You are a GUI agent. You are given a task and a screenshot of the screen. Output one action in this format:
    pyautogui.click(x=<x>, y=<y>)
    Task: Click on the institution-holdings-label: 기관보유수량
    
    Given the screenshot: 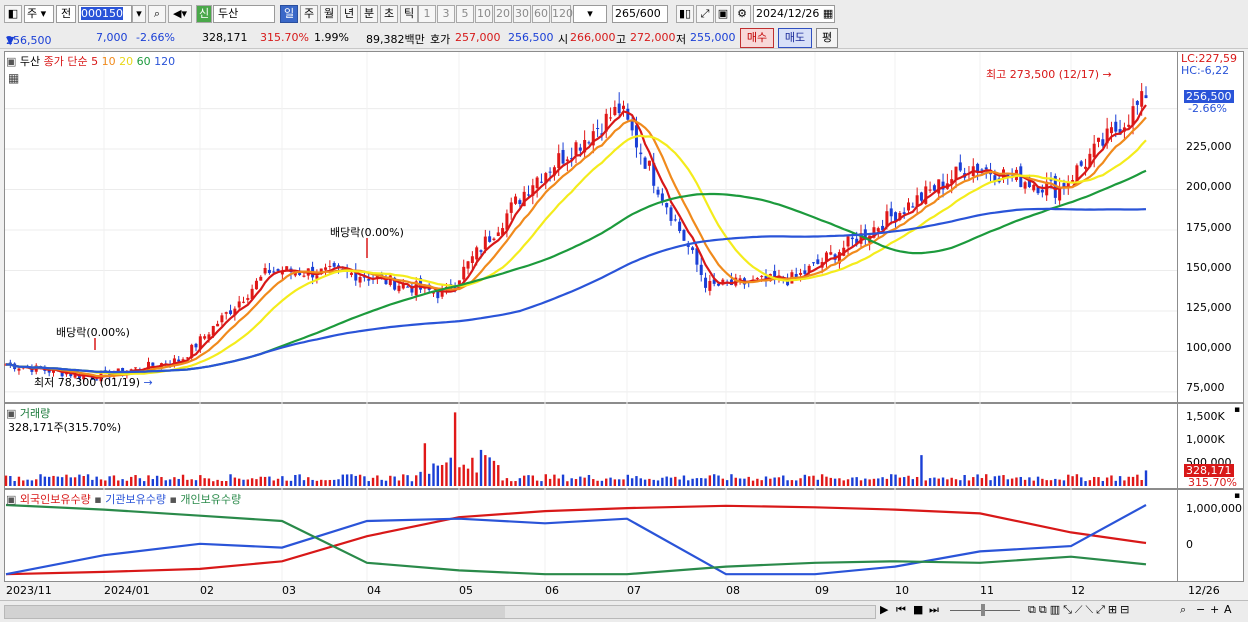 What is the action you would take?
    pyautogui.click(x=135, y=499)
    